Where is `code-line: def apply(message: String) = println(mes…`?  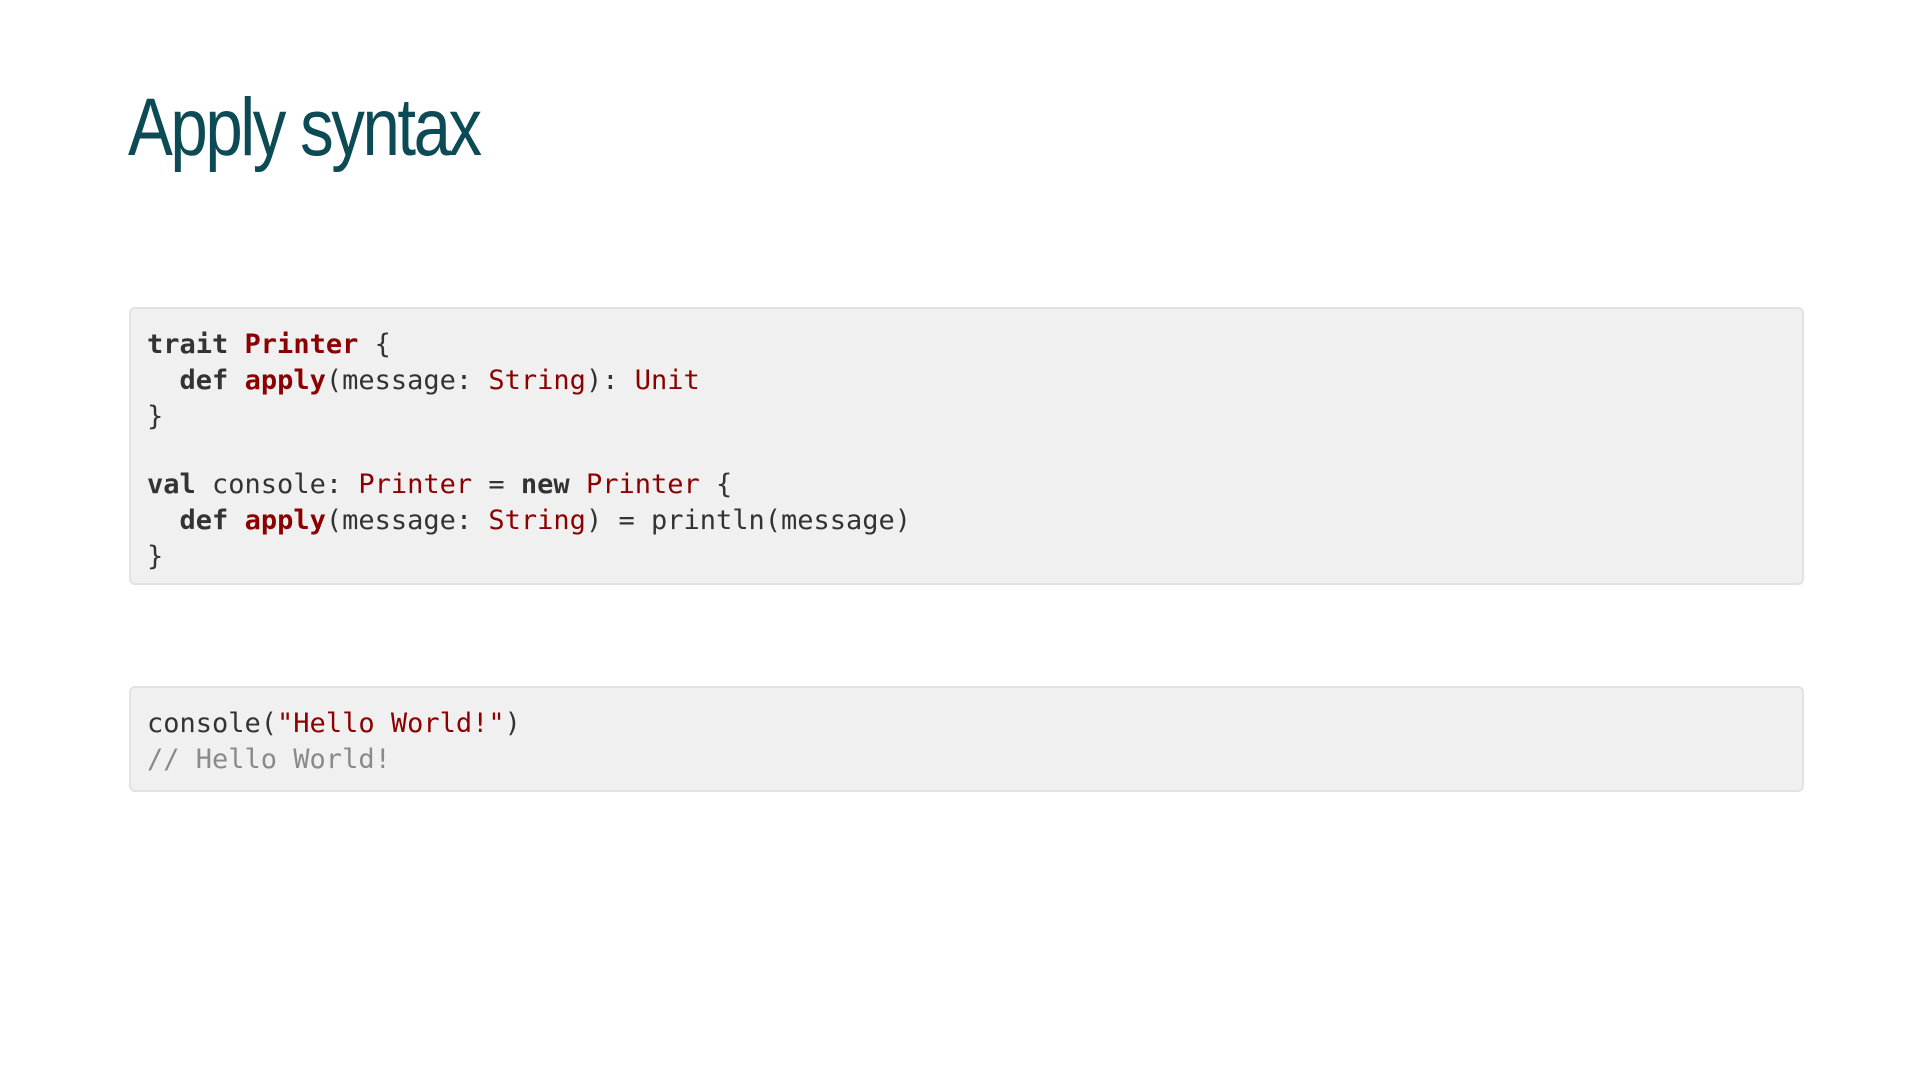
code-line: def apply(message: String) = println(mes… is located at coordinates (966, 521).